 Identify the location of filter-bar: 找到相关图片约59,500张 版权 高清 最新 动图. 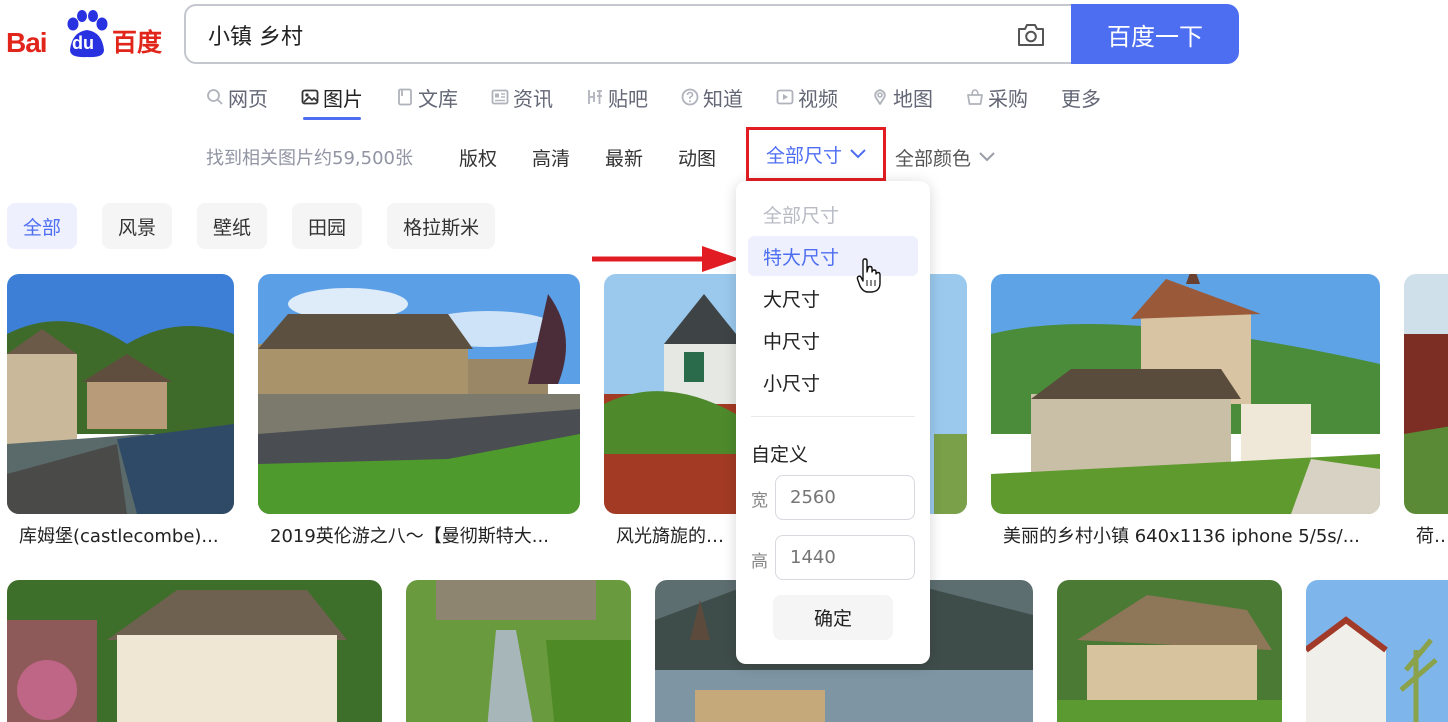
(478, 157).